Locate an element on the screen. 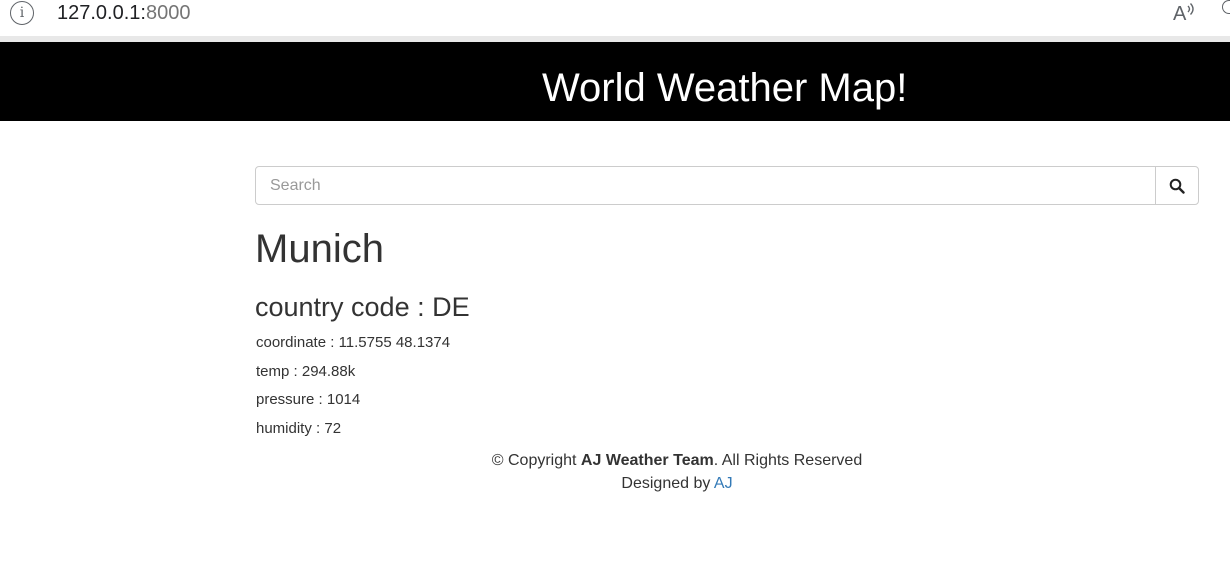 The height and width of the screenshot is (580, 1230). country-code-label: country code : is located at coordinates (344, 307).